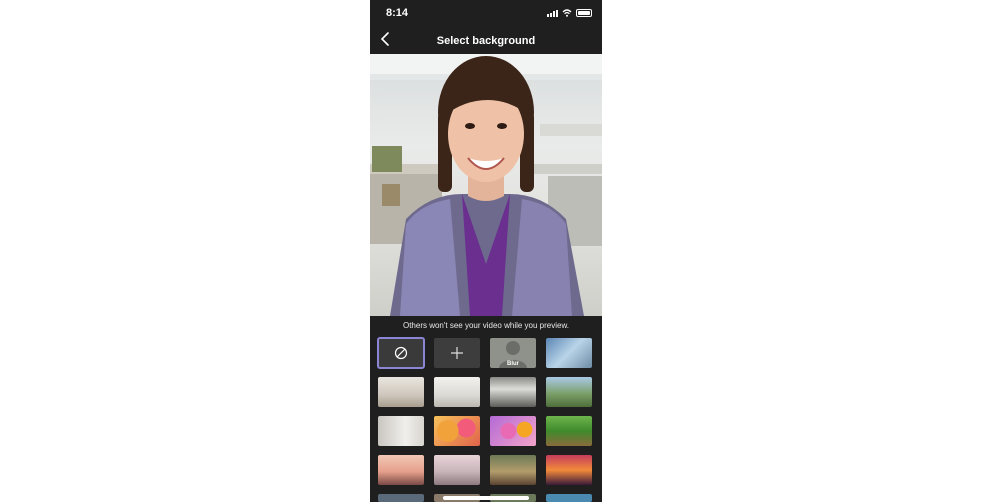 This screenshot has height=502, width=998. I want to click on status-icons, so click(569, 13).